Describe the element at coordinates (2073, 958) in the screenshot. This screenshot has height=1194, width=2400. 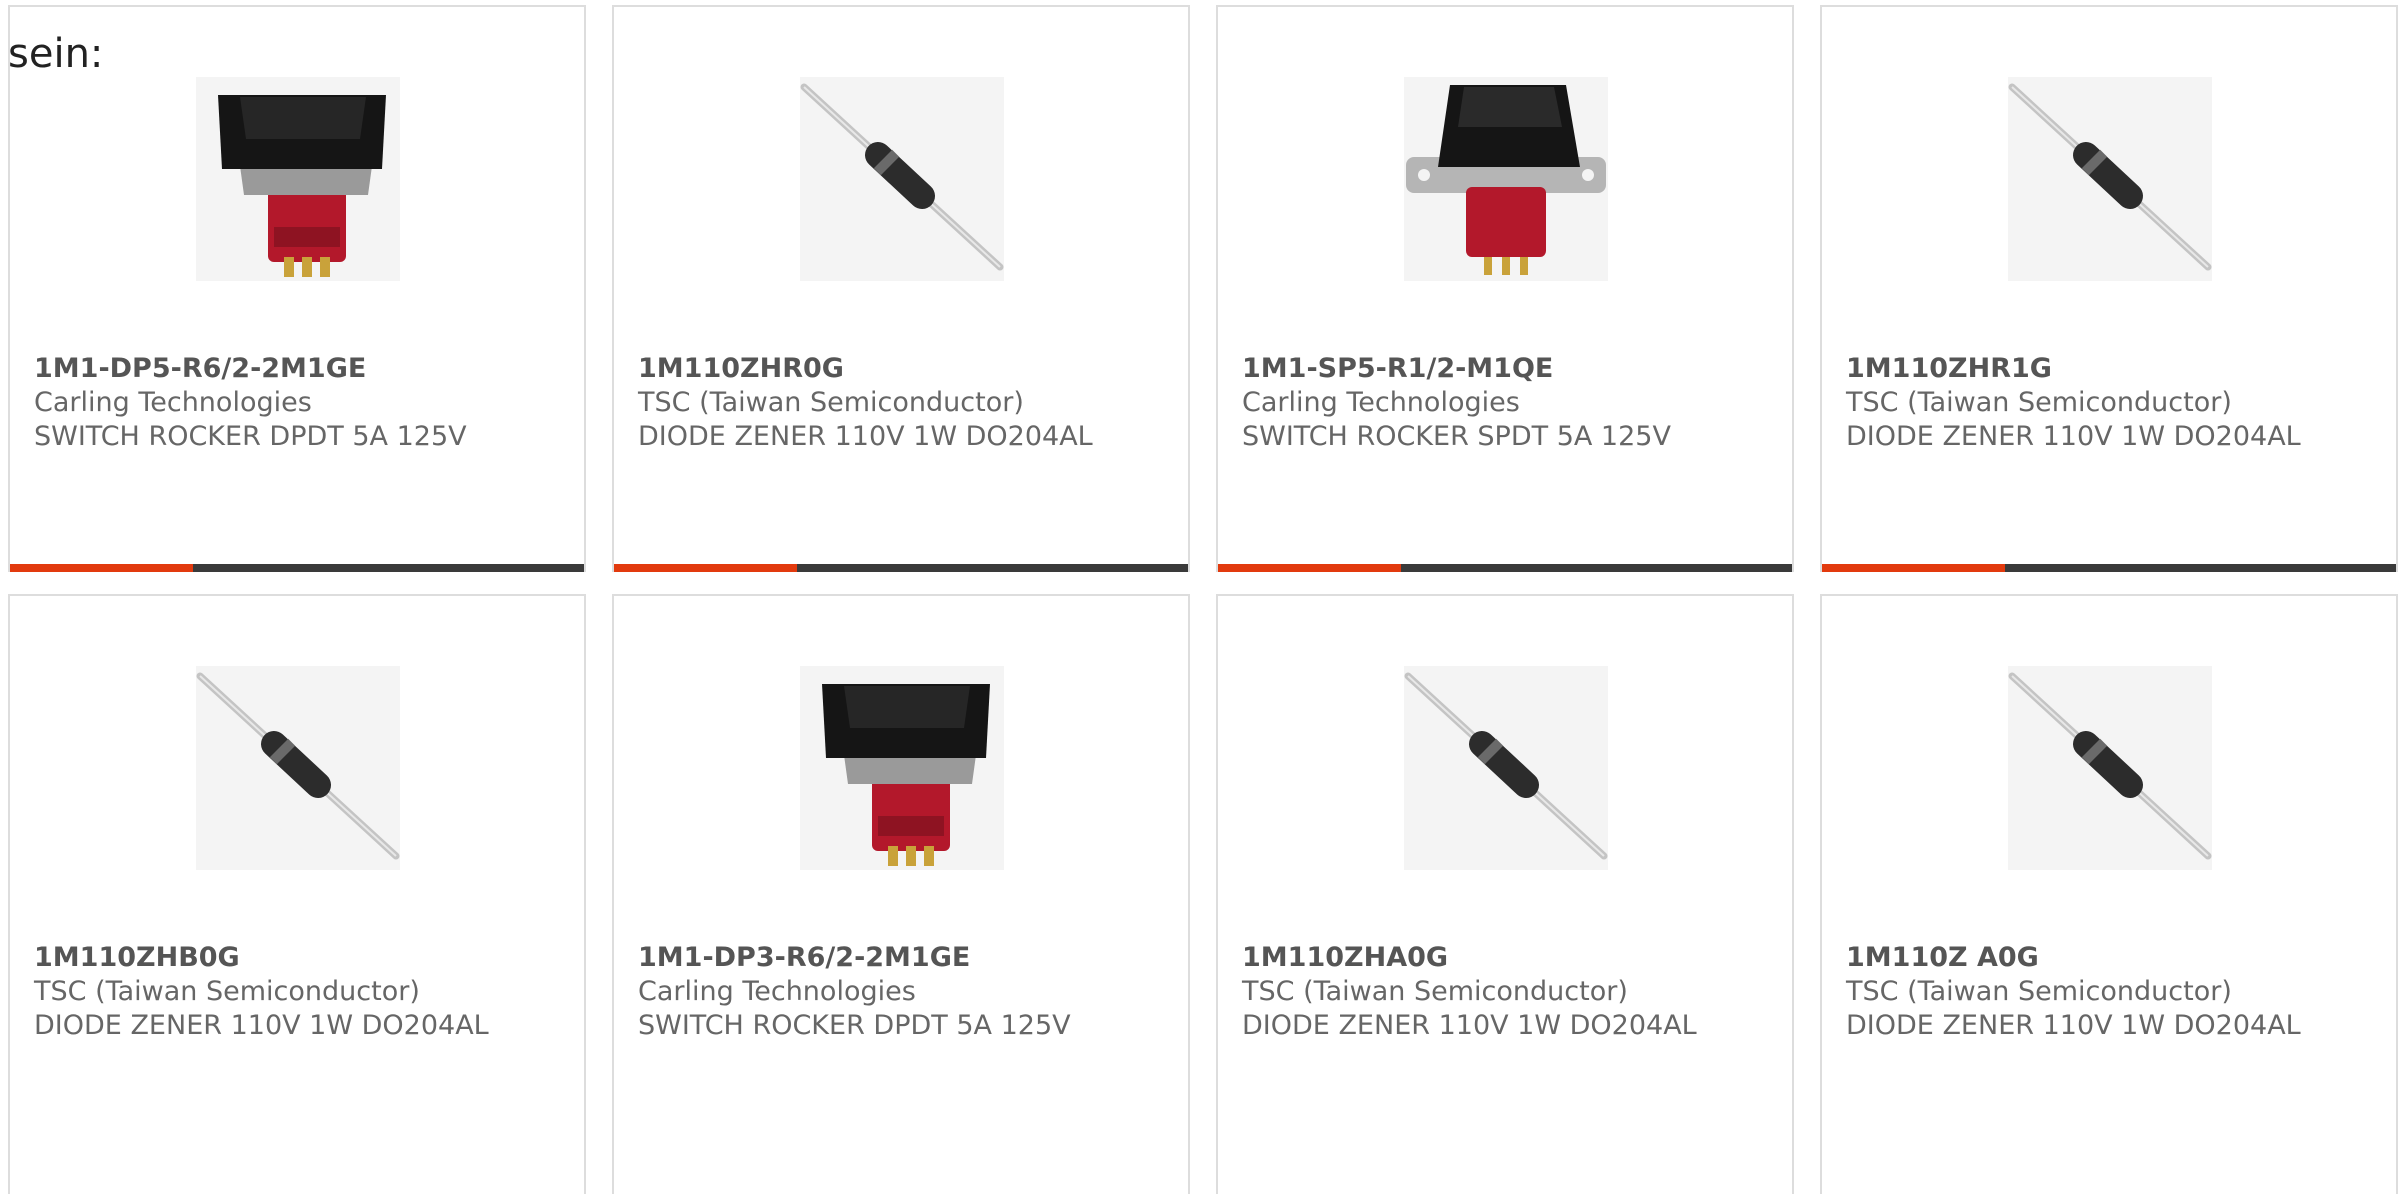
I see `part-number: 1M110Z A0G` at that location.